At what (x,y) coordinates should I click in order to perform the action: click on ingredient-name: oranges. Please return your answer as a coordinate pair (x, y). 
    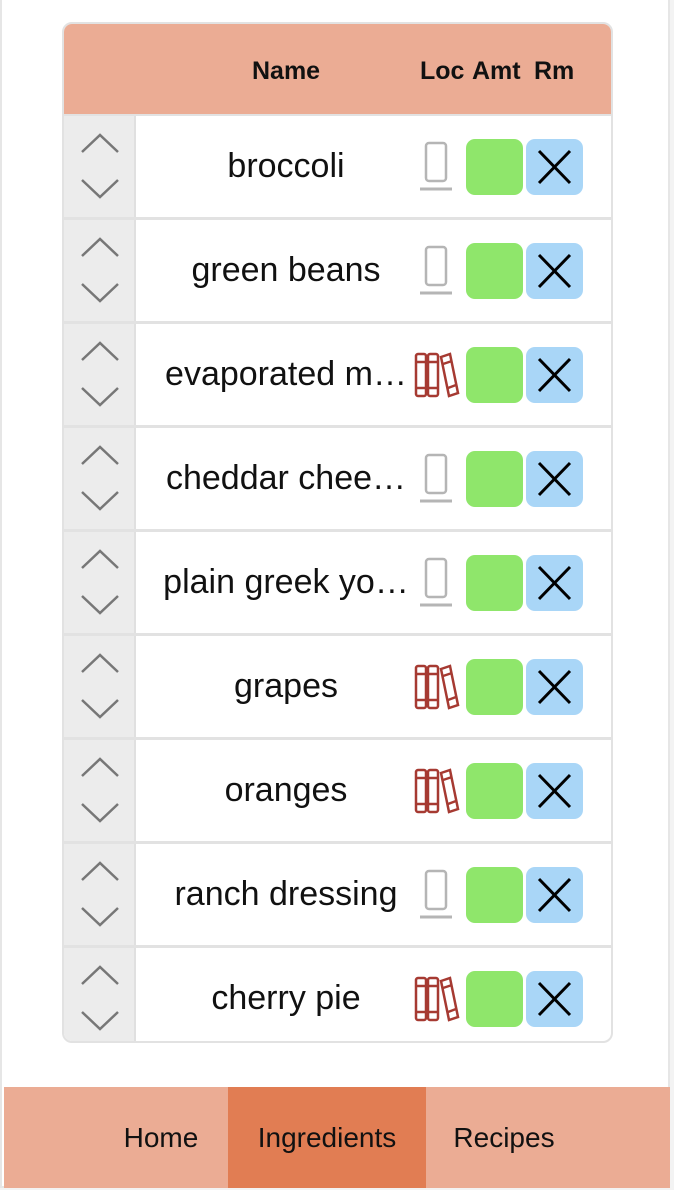
    Looking at the image, I should click on (286, 790).